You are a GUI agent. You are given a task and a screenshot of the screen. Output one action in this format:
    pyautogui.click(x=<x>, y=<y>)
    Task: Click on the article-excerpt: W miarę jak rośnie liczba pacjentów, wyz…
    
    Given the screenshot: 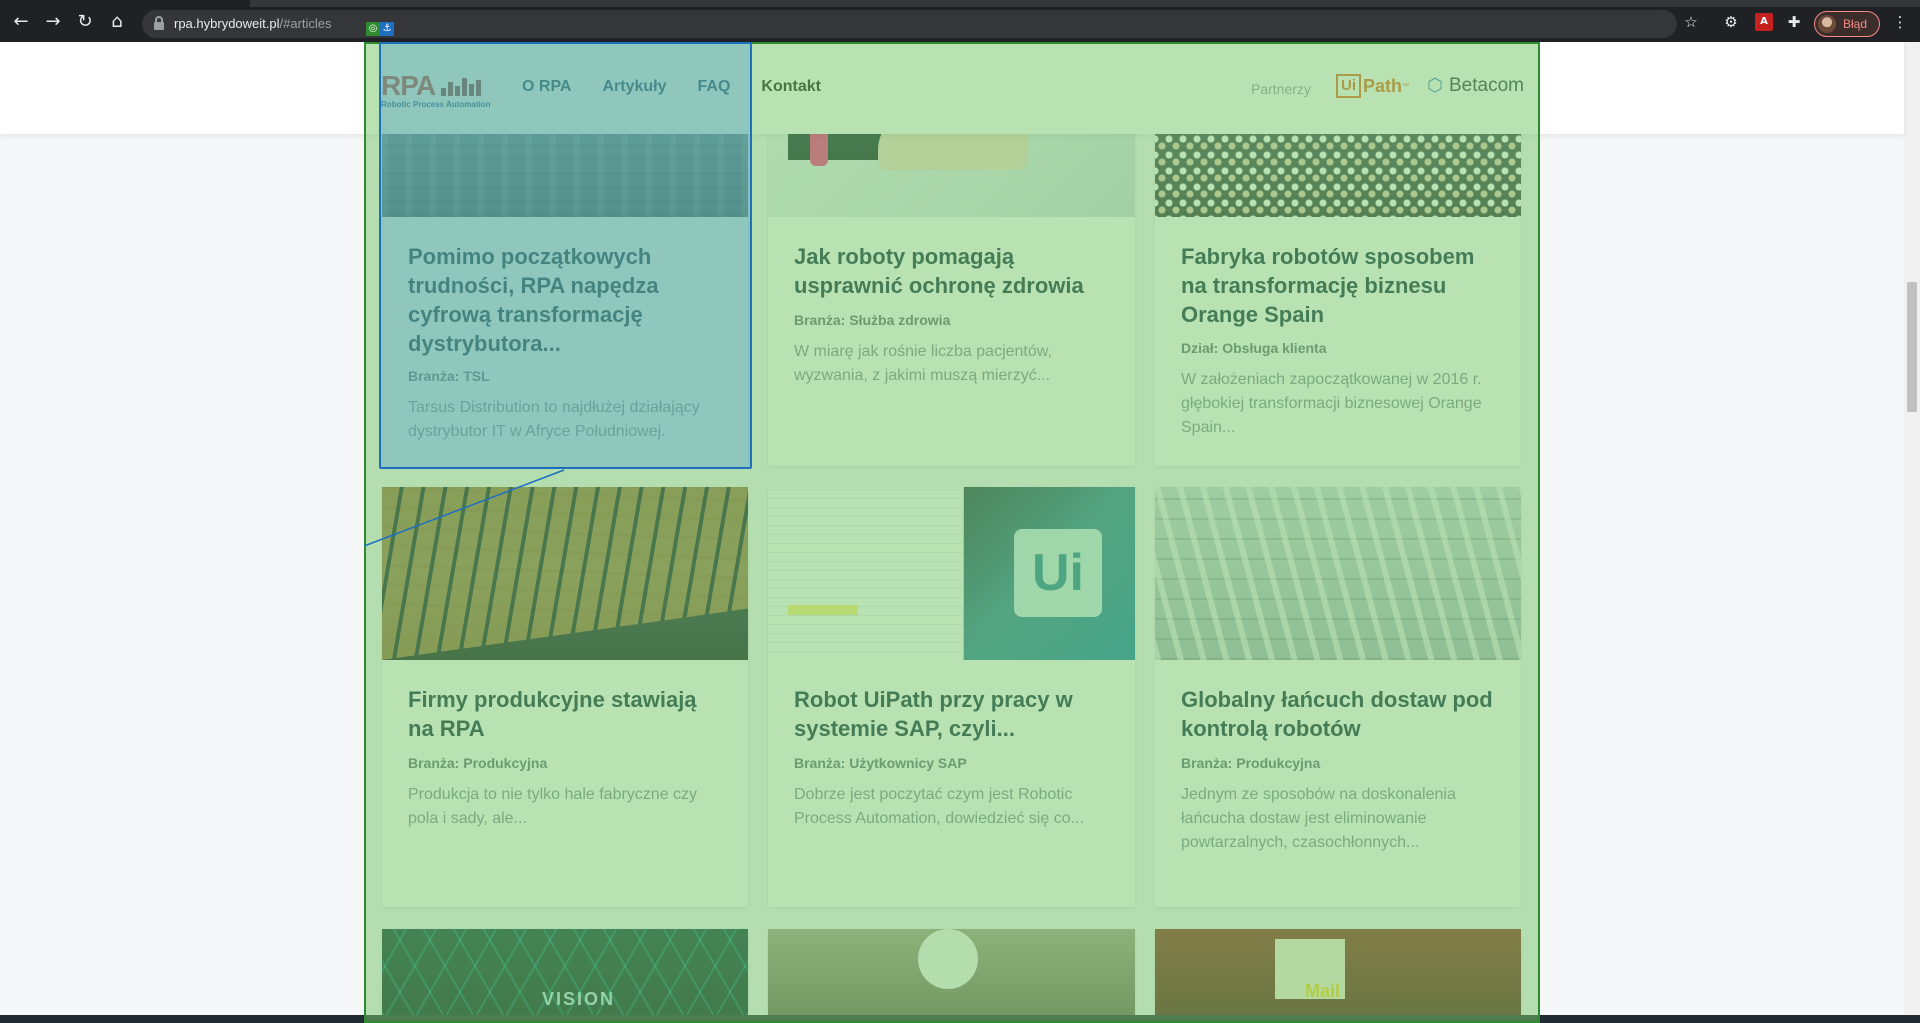 What is the action you would take?
    pyautogui.click(x=923, y=363)
    